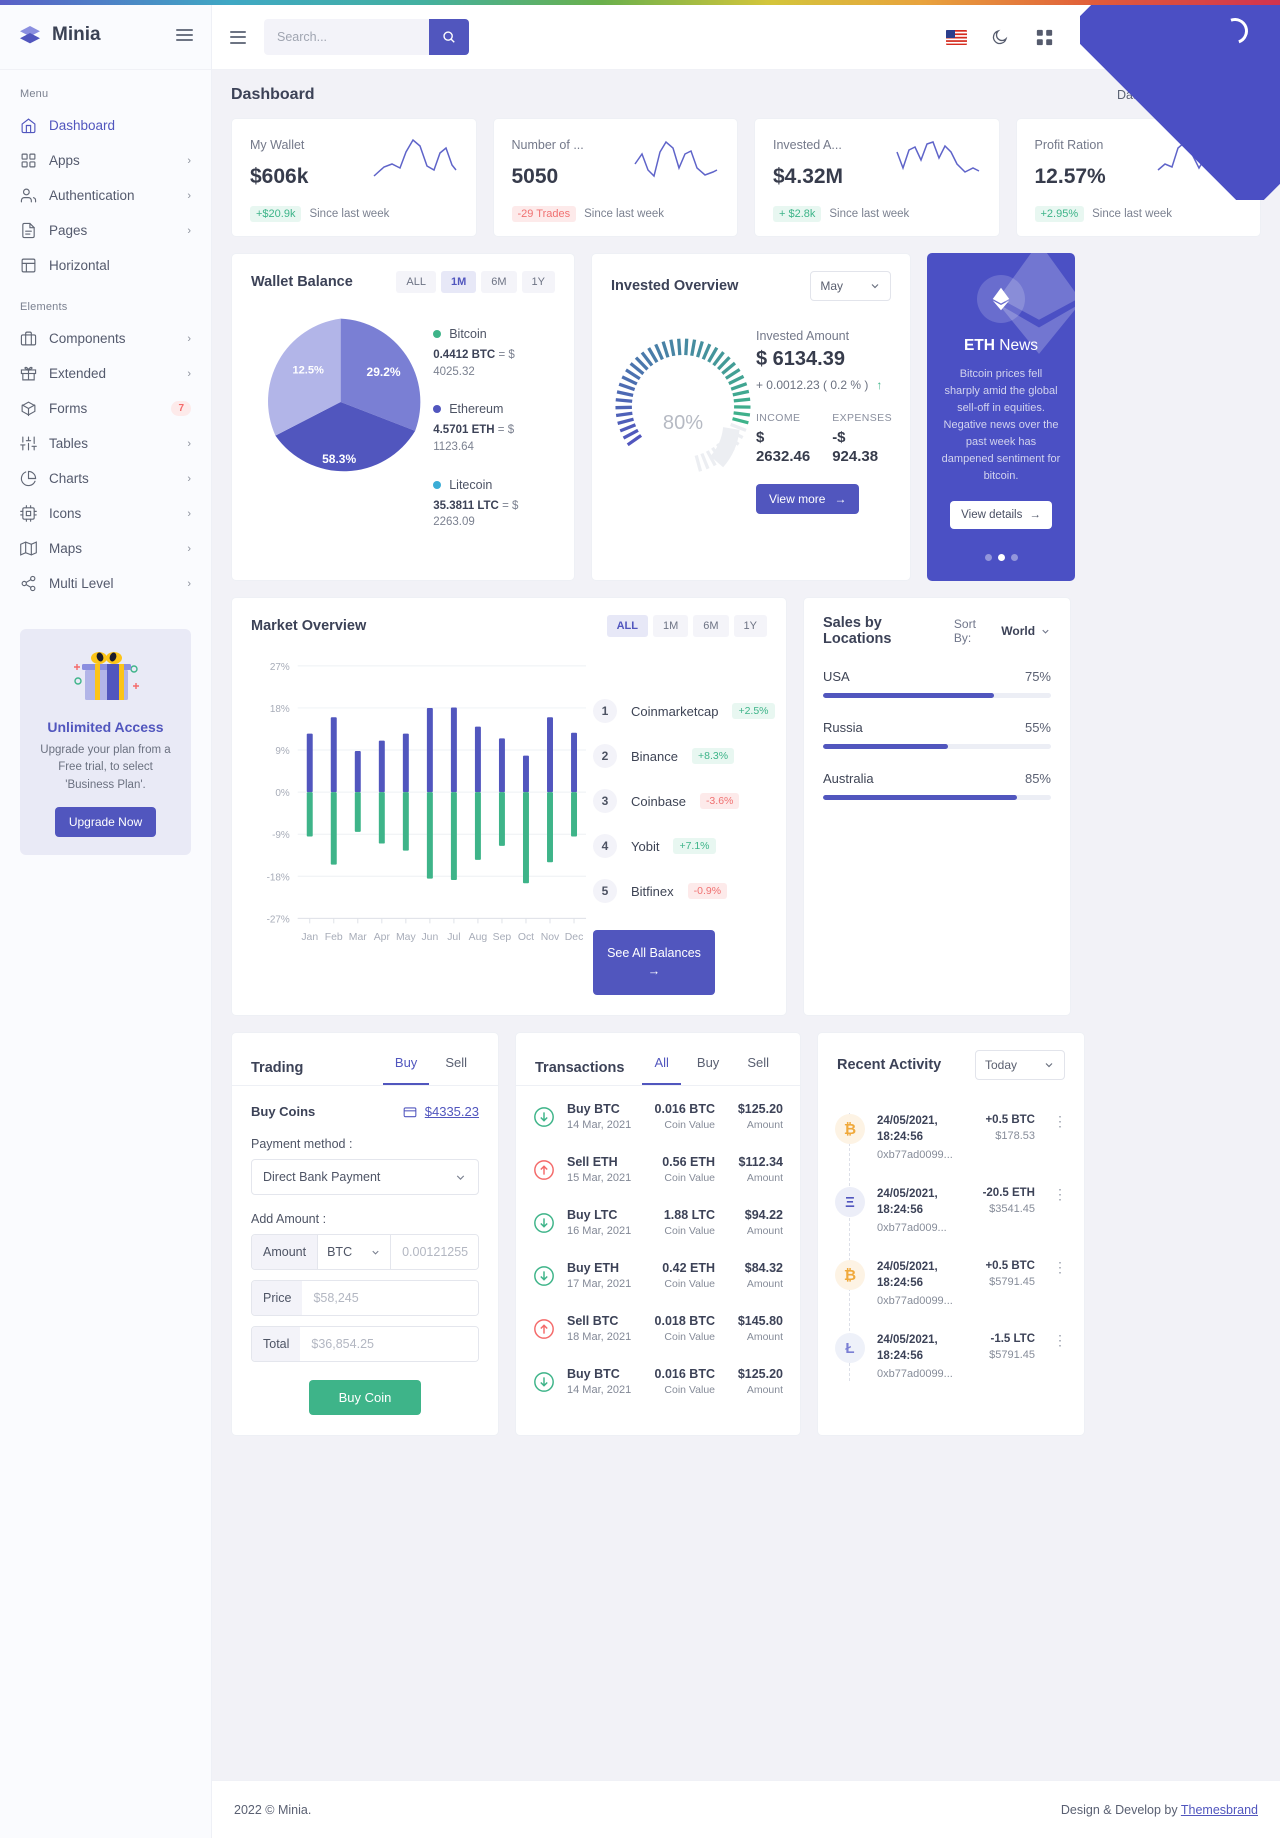  Describe the element at coordinates (654, 963) in the screenshot. I see `see-all-balances-button: See All Balances →` at that location.